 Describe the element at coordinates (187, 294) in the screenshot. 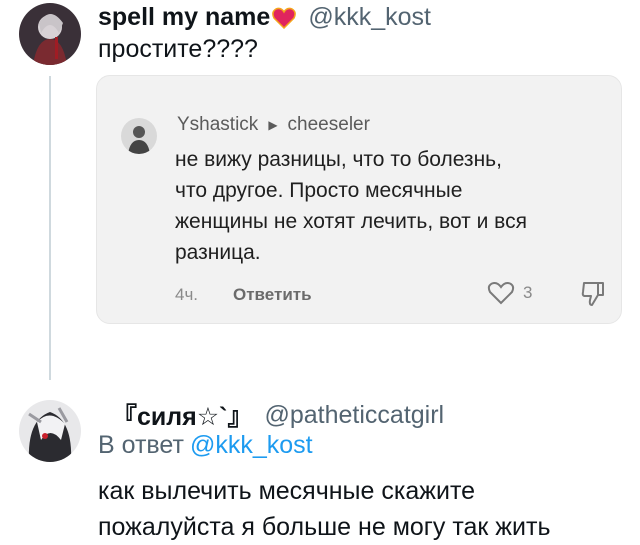

I see `comment-time: 4ч.` at that location.